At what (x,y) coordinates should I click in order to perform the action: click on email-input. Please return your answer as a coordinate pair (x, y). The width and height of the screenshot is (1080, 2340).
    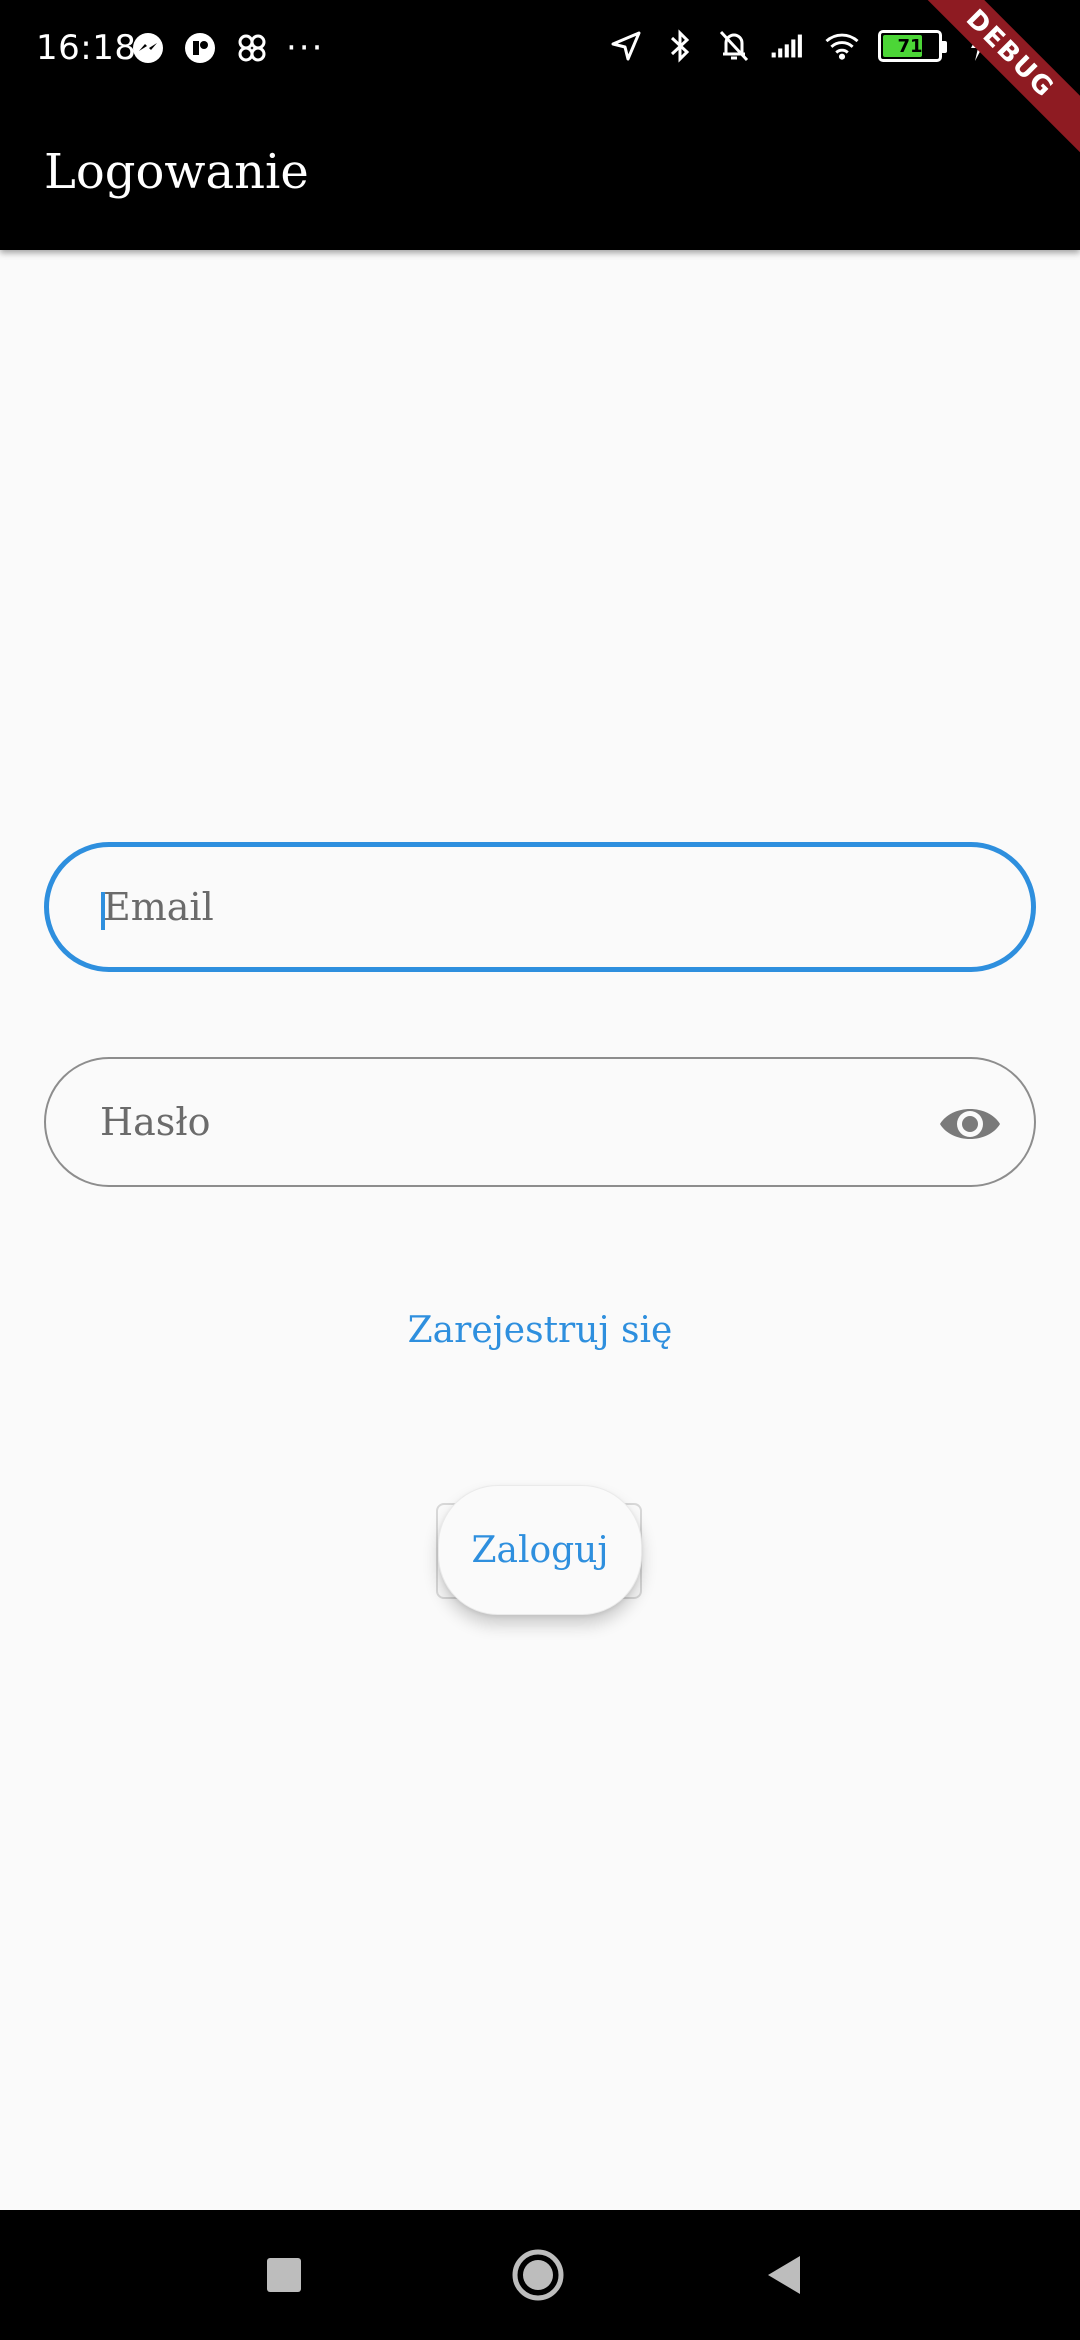
    Looking at the image, I should click on (503, 907).